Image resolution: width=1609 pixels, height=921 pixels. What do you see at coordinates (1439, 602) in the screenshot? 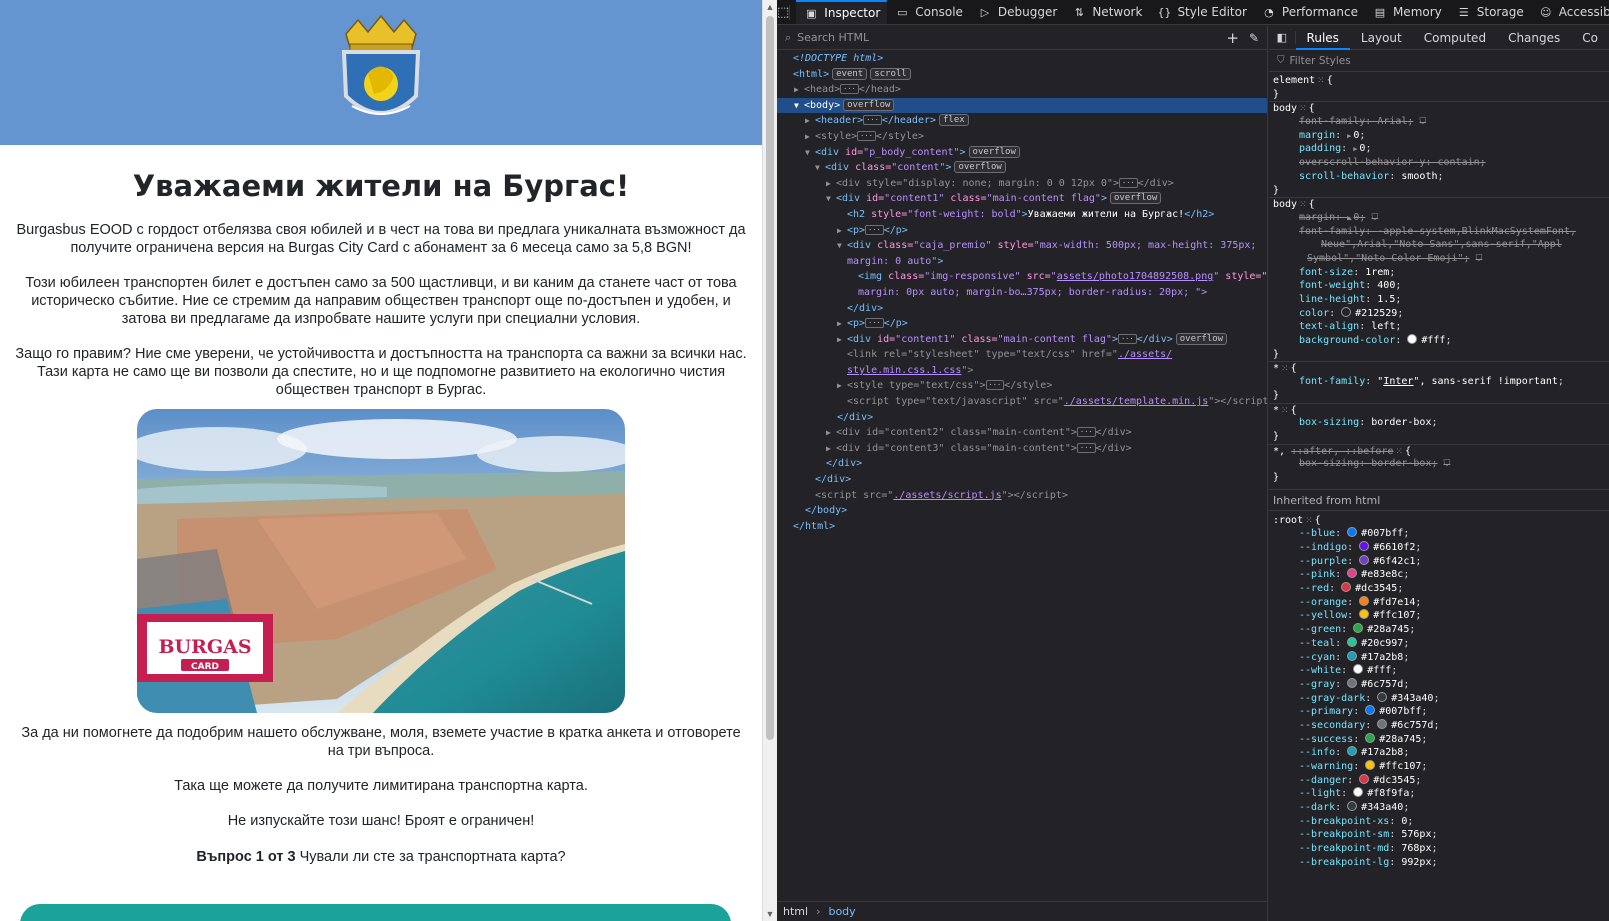
I see `root-var-orange: --orange: #fd7e14;` at bounding box center [1439, 602].